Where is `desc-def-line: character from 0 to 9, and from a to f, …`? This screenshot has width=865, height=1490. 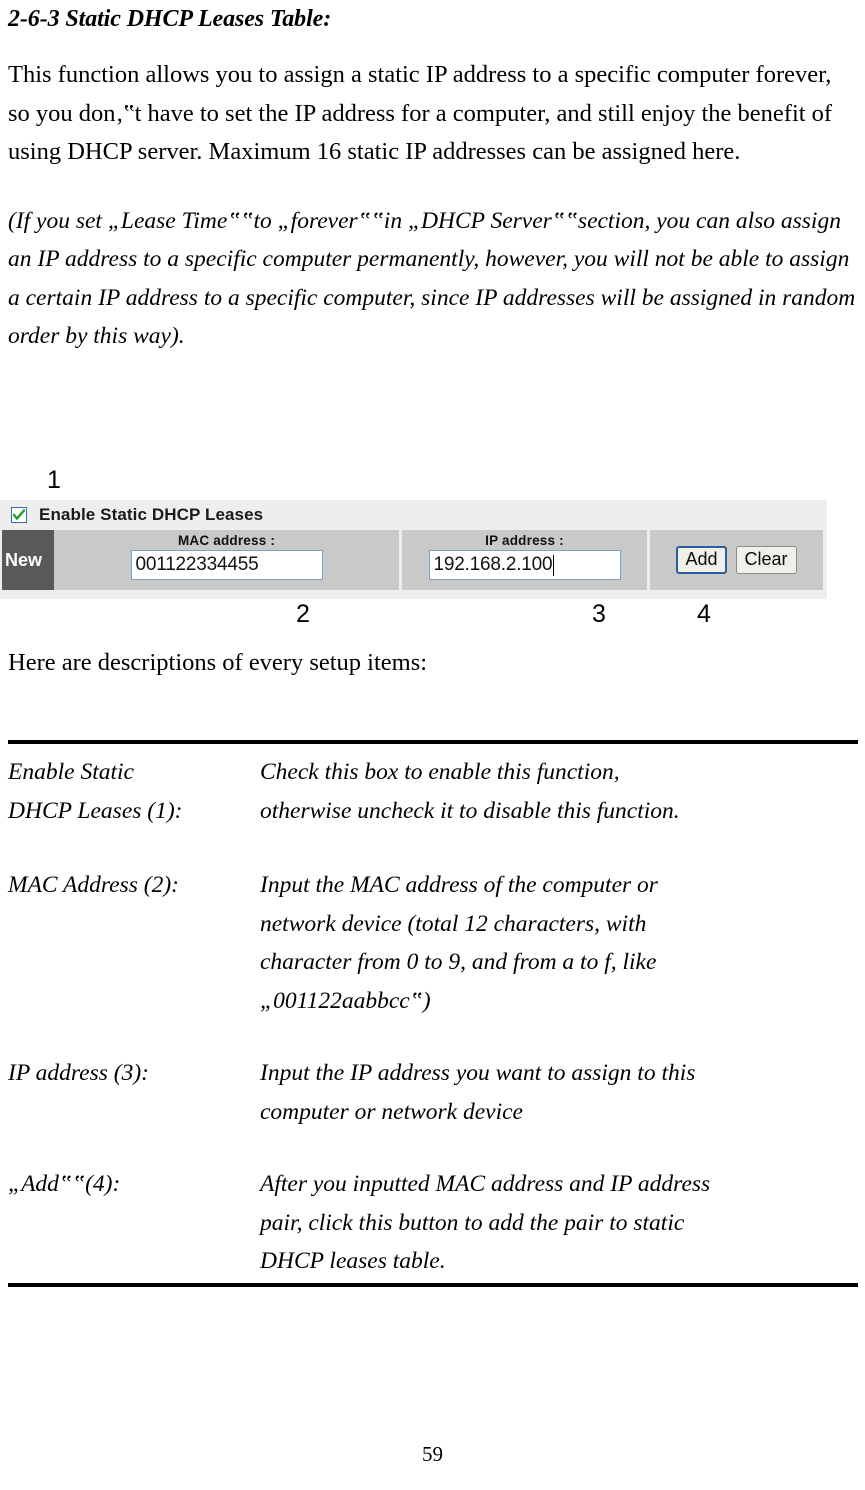
desc-def-line: character from 0 to 9, and from a to f, … is located at coordinates (458, 962).